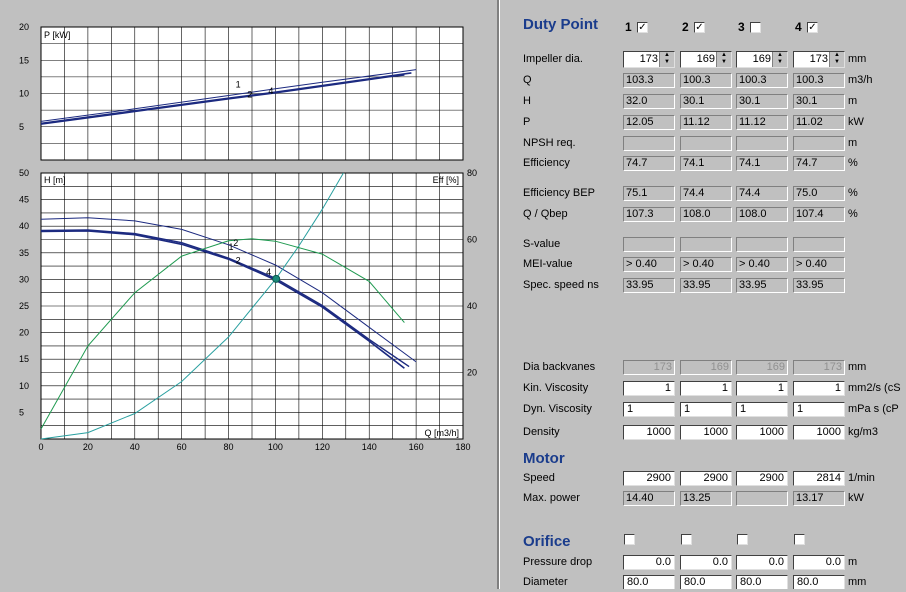 The image size is (906, 592). What do you see at coordinates (21, 127) in the screenshot?
I see `power-y-tick-label: 5` at bounding box center [21, 127].